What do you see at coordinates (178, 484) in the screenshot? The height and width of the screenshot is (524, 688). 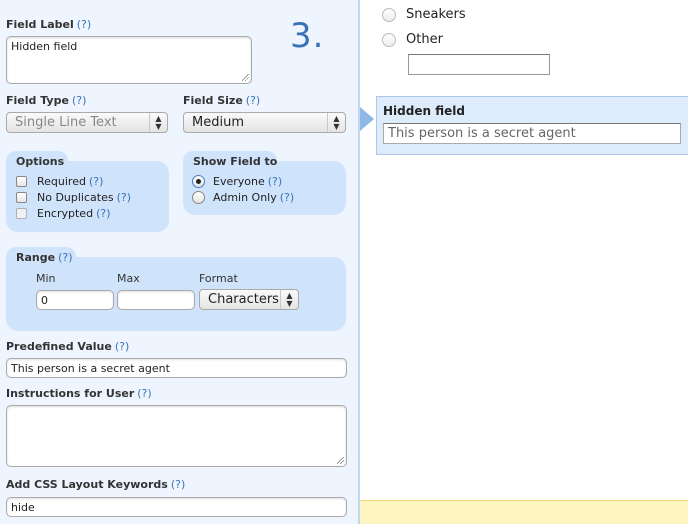 I see `css-keywords-help-link: (?)` at bounding box center [178, 484].